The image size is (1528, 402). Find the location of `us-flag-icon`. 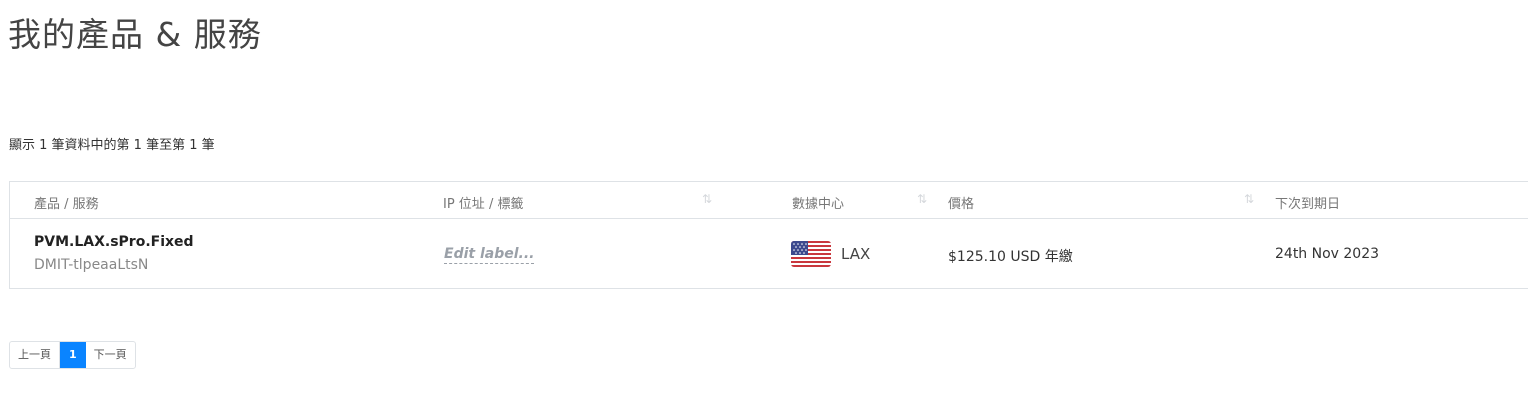

us-flag-icon is located at coordinates (811, 254).